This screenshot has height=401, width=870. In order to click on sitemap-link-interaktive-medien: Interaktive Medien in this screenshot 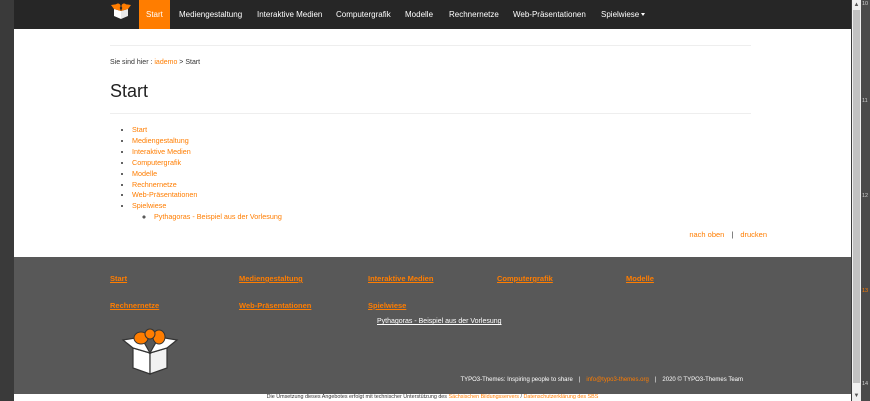, I will do `click(161, 151)`.